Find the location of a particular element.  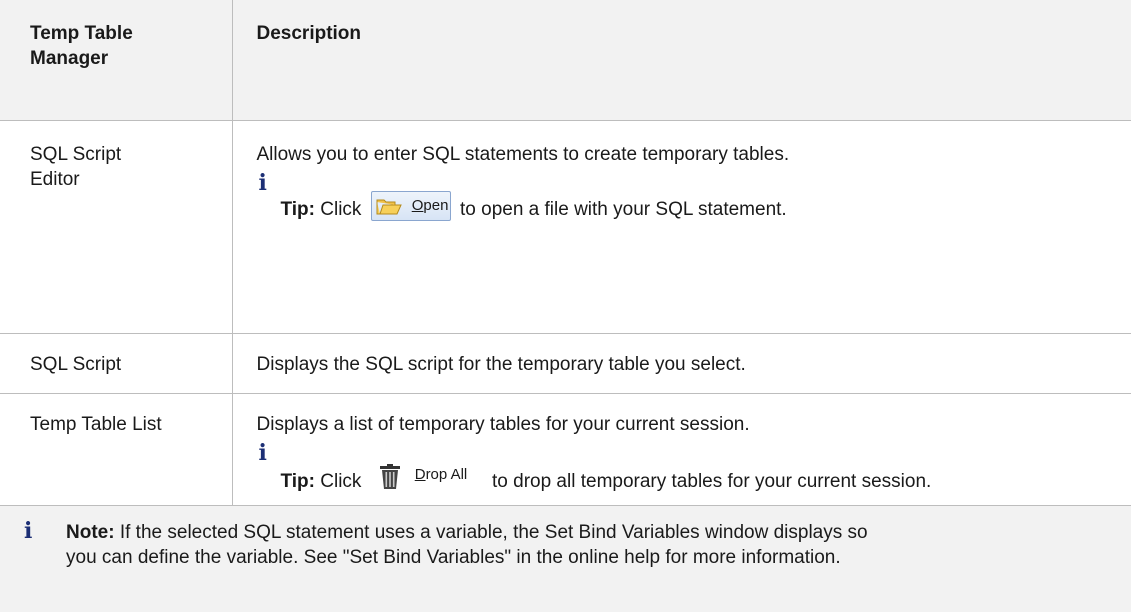

tip-after: to open a file with your SQL statement. is located at coordinates (623, 209).